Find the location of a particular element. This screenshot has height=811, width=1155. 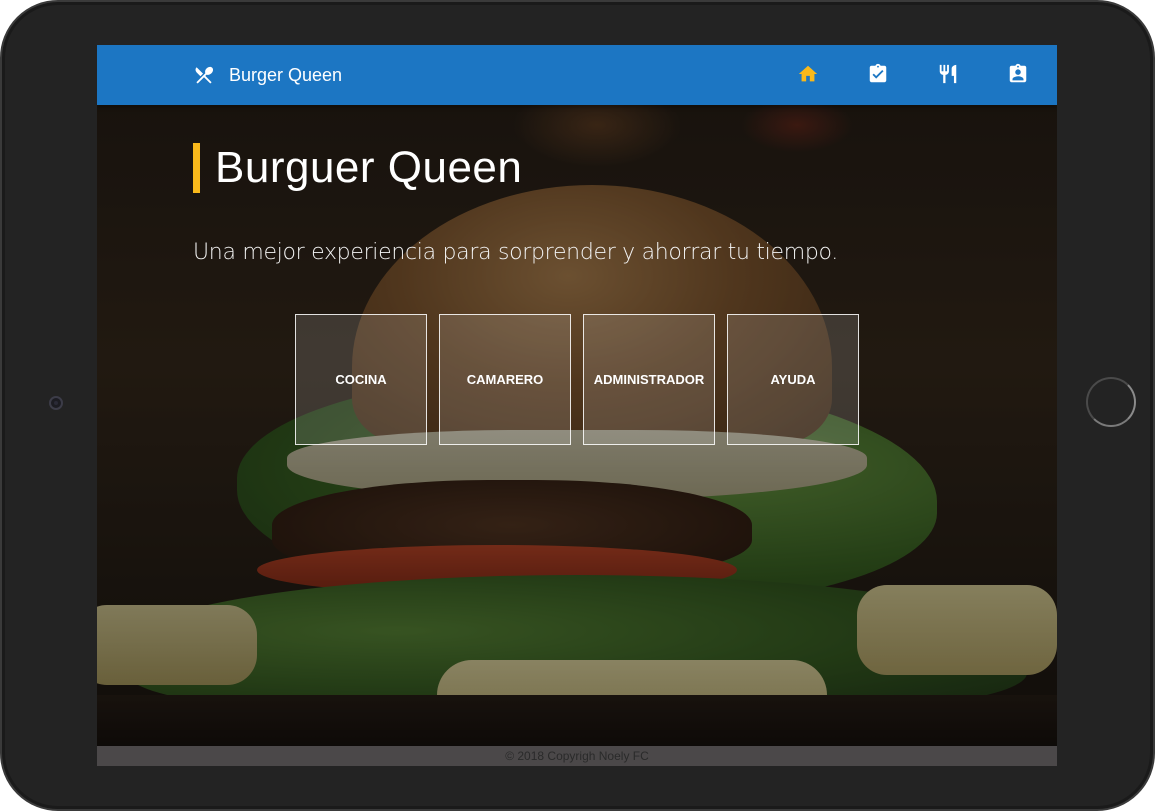

utensils-crossed-icon is located at coordinates (204, 75).